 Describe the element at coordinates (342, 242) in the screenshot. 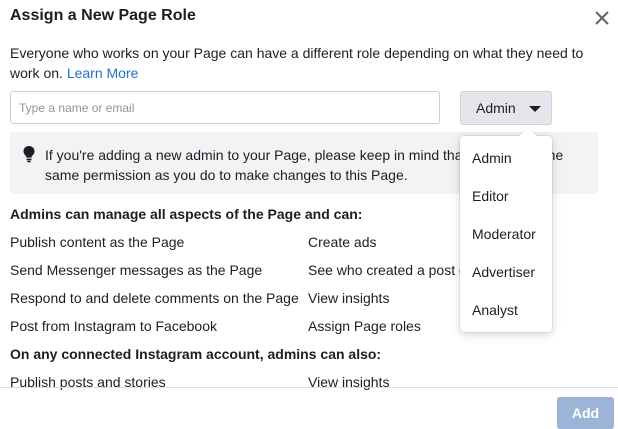

I see `permission-item: Create ads` at that location.